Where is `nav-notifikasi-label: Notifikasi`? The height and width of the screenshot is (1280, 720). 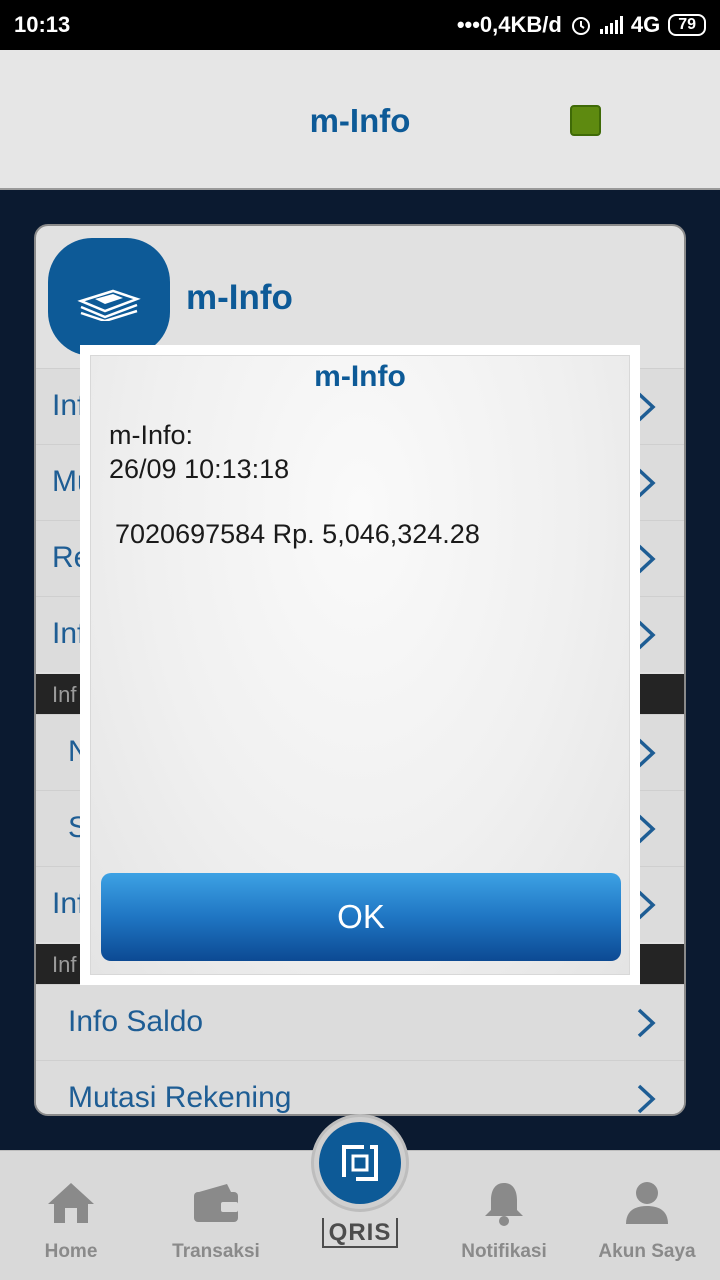 nav-notifikasi-label: Notifikasi is located at coordinates (504, 1251).